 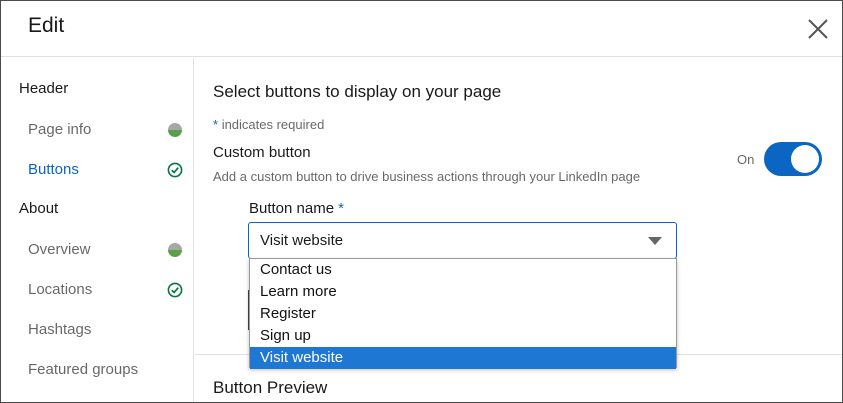 I want to click on sidebar-item-featured-groups: Featured groups, so click(x=97, y=370).